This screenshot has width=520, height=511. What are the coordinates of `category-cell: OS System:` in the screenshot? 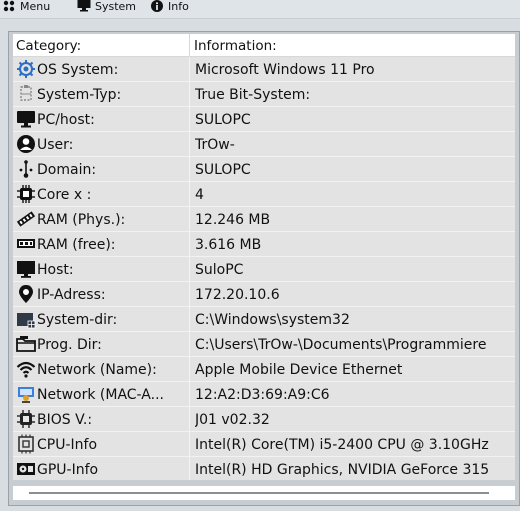 It's located at (101, 69).